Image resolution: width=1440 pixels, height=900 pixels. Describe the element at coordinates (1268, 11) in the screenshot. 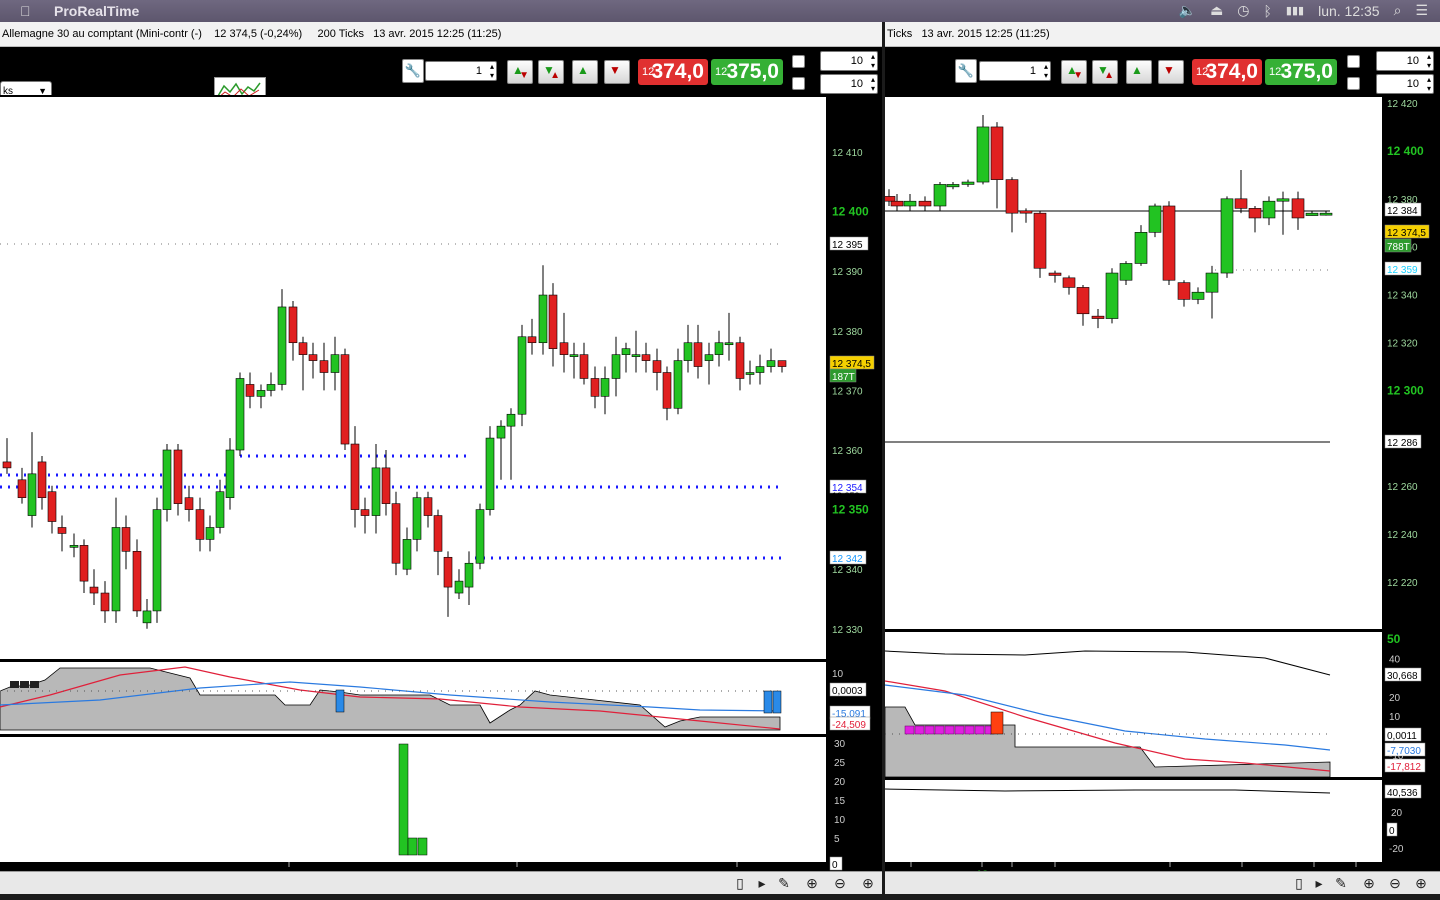

I see `bluetooth-icon: ᛒ` at that location.